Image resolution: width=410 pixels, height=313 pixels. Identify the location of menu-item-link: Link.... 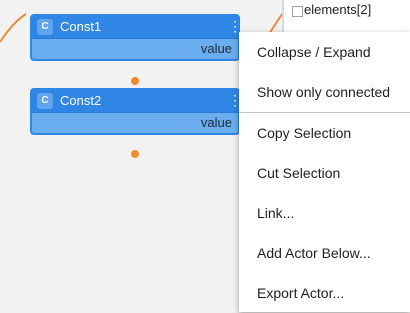
(324, 213).